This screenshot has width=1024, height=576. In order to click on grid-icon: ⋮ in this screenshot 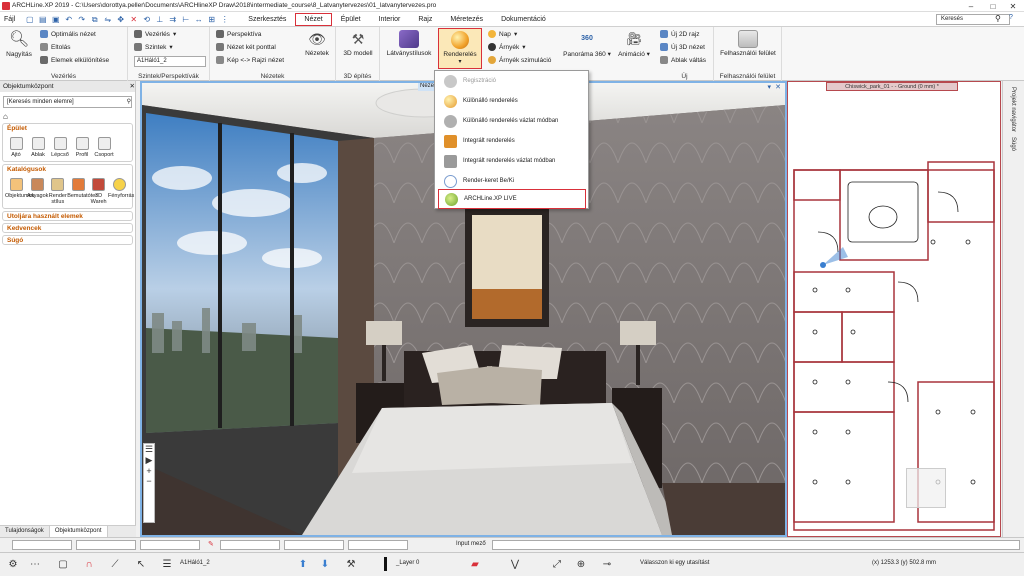, I will do `click(224, 19)`.